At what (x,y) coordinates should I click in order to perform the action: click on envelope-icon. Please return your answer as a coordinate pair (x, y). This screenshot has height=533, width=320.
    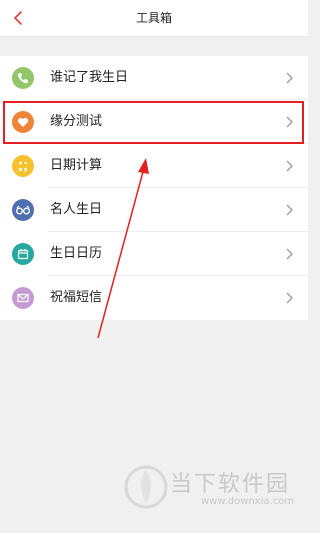
    Looking at the image, I should click on (23, 298).